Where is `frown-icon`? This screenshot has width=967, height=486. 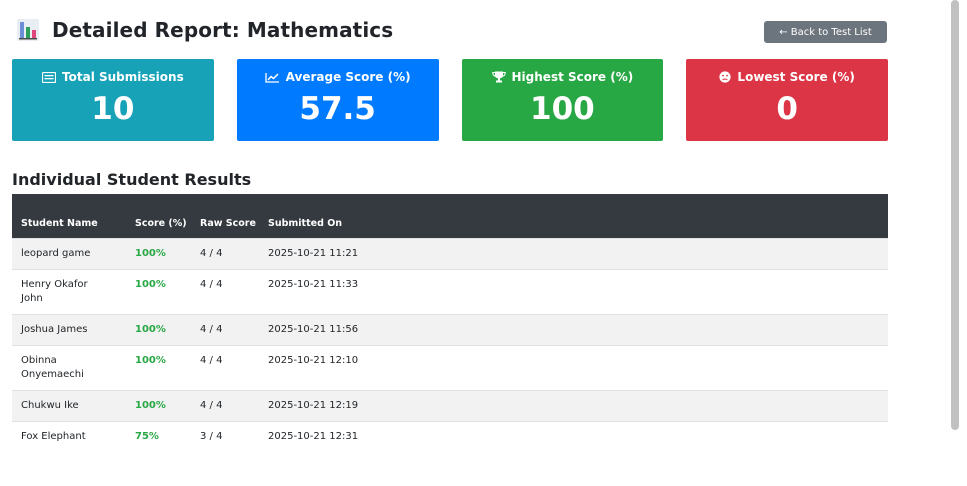
frown-icon is located at coordinates (725, 77).